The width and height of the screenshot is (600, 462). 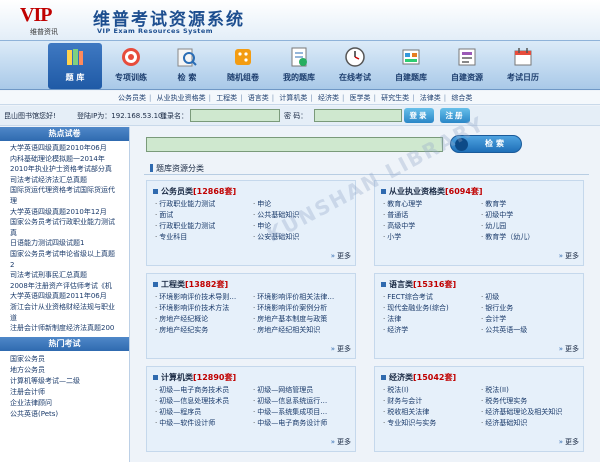 What do you see at coordinates (67, 201) in the screenshot?
I see `hot-paper-link: 理` at bounding box center [67, 201].